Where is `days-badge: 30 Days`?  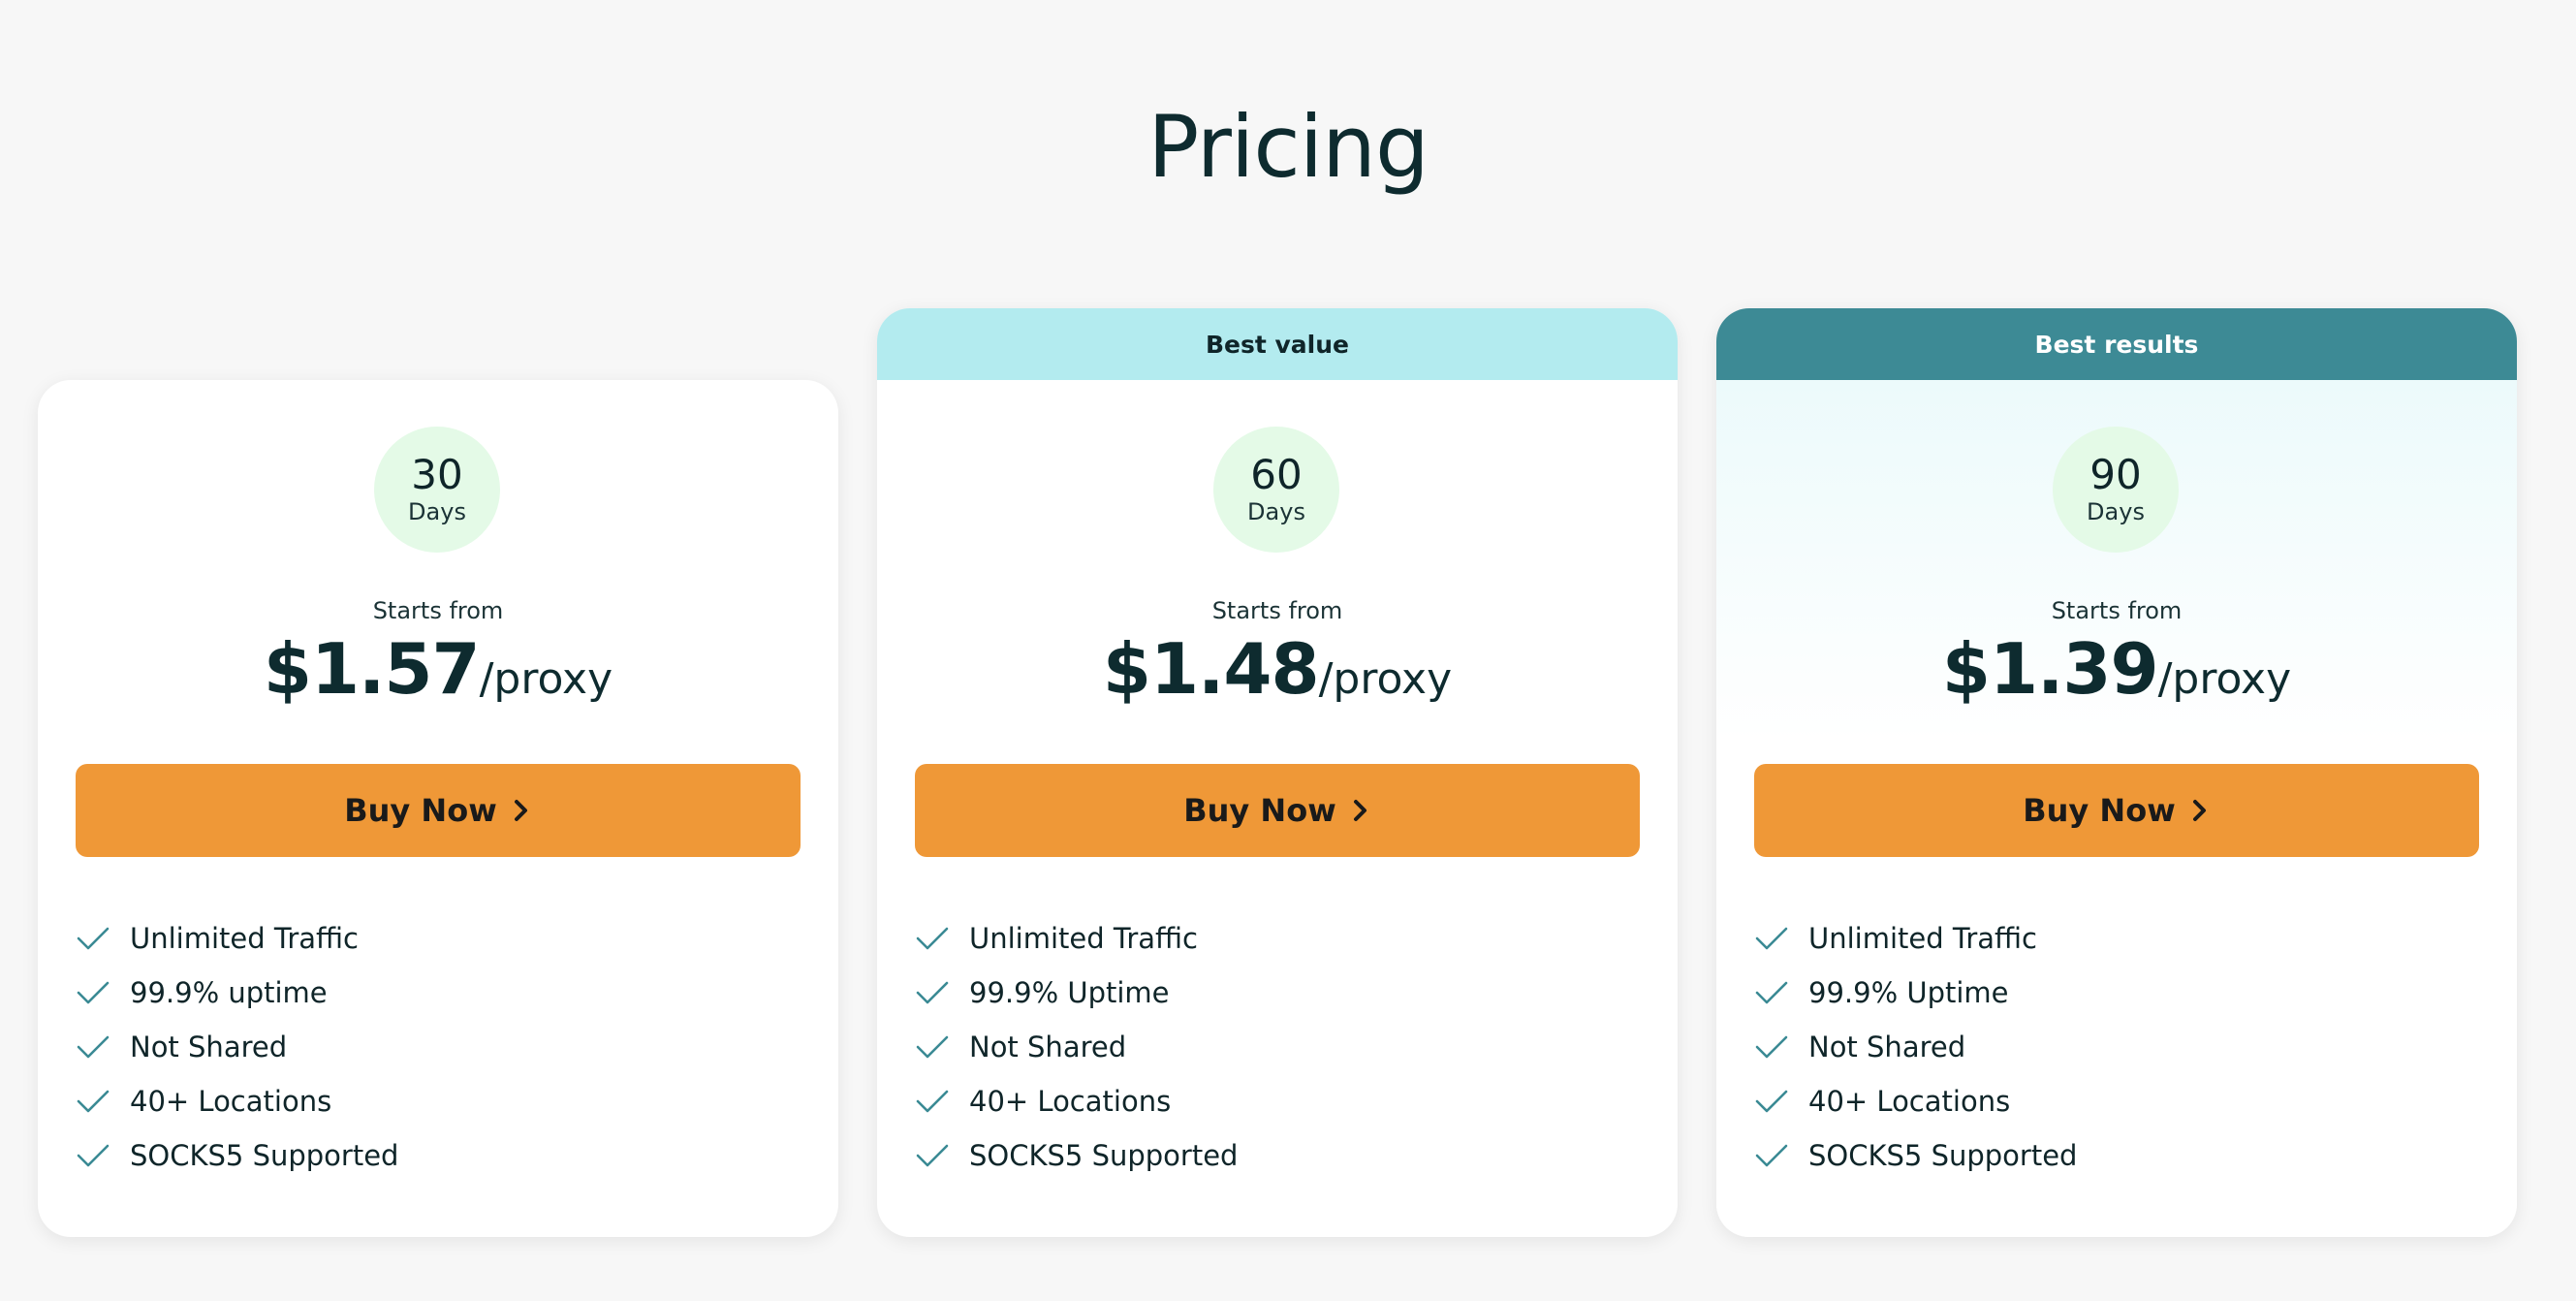
days-badge: 30 Days is located at coordinates (437, 490).